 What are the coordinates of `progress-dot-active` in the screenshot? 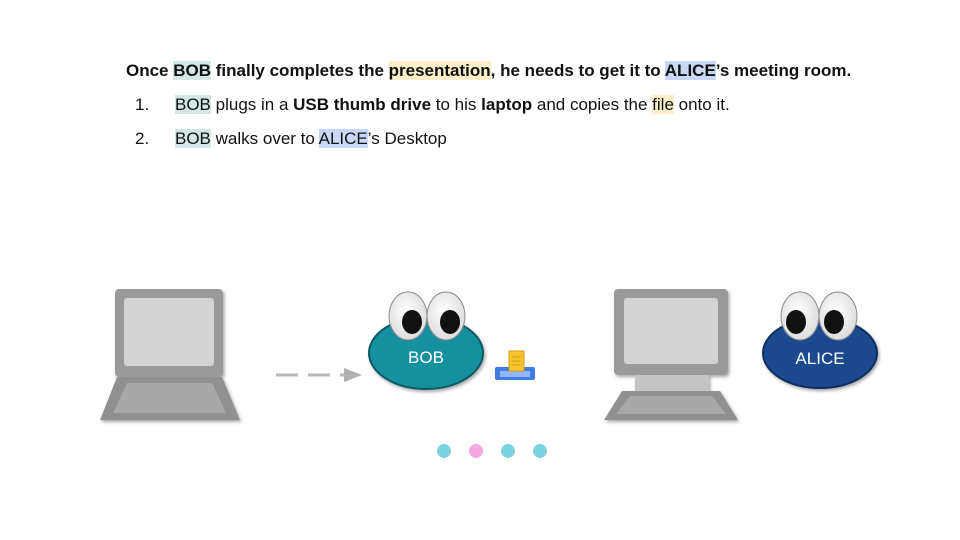 It's located at (476, 451).